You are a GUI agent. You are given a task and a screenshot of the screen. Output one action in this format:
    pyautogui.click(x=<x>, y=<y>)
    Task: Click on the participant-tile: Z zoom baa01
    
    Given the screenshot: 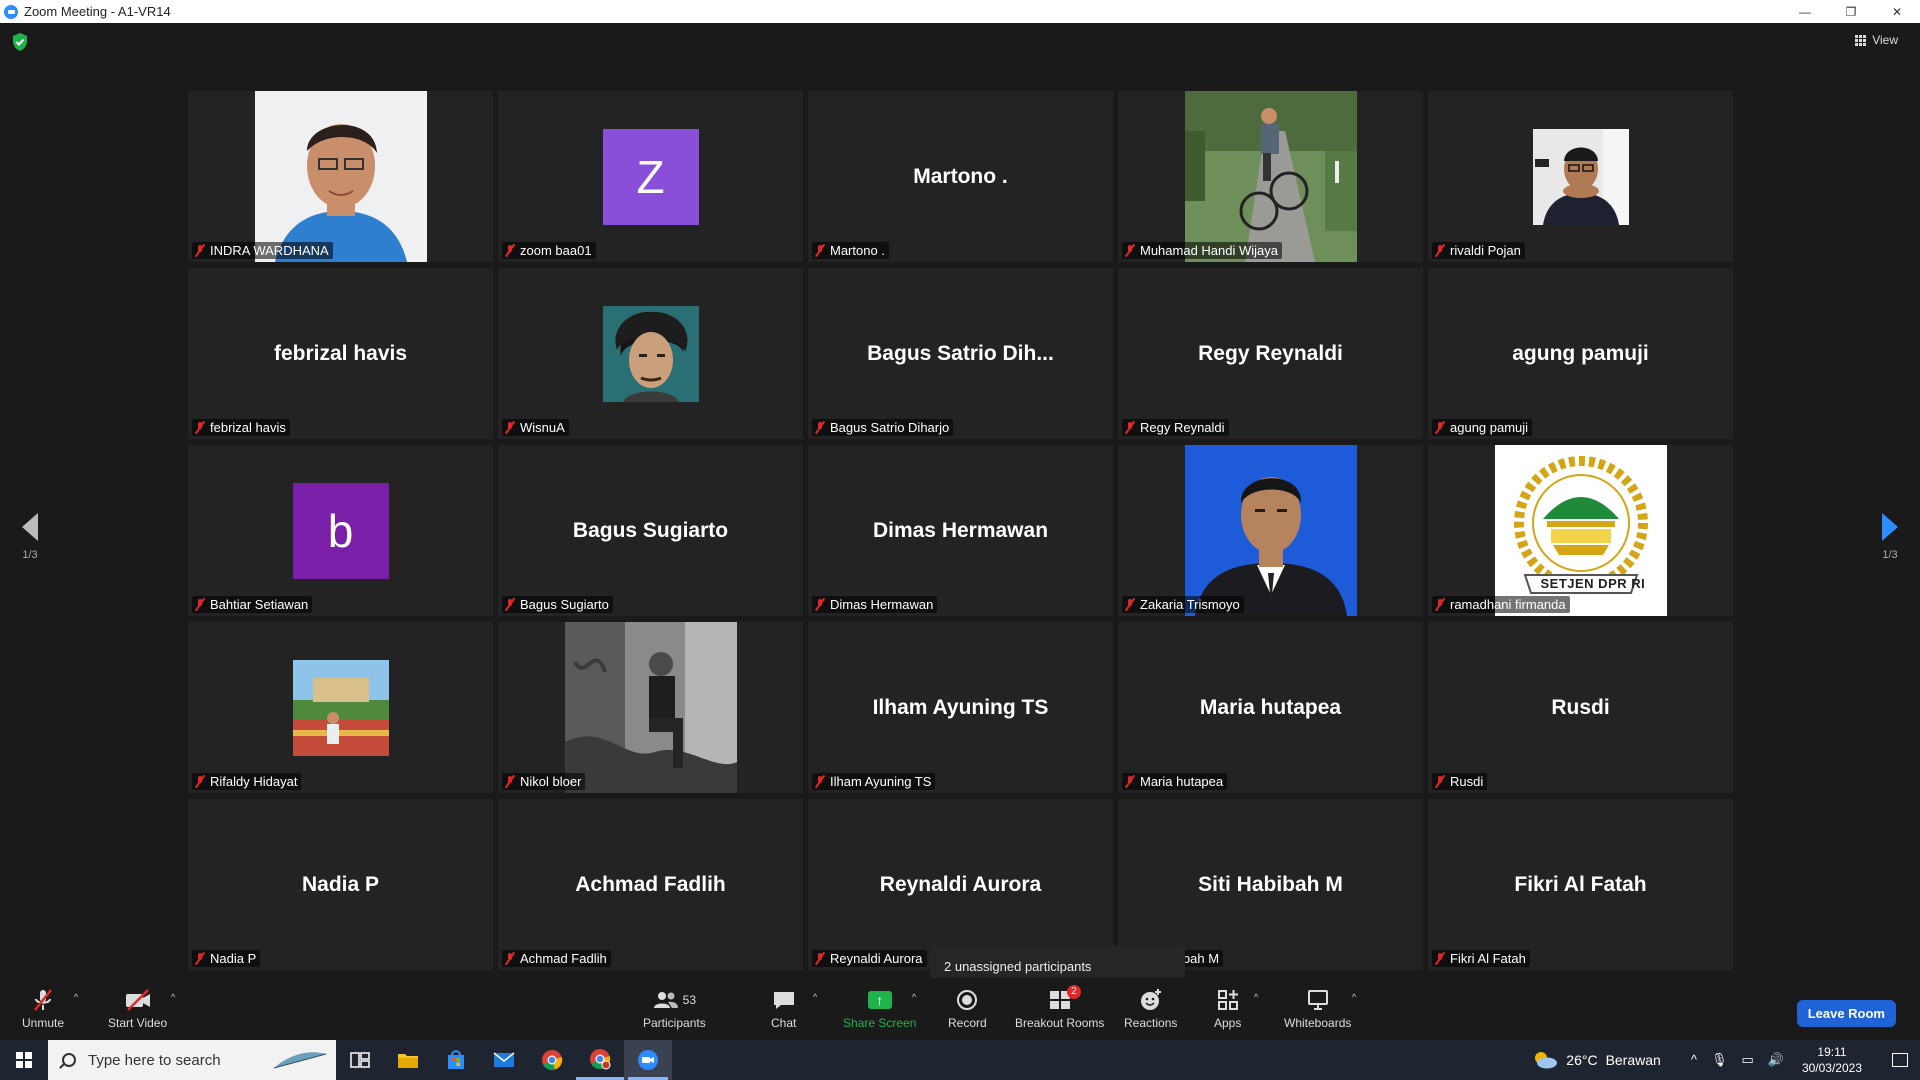 What is the action you would take?
    pyautogui.click(x=650, y=176)
    